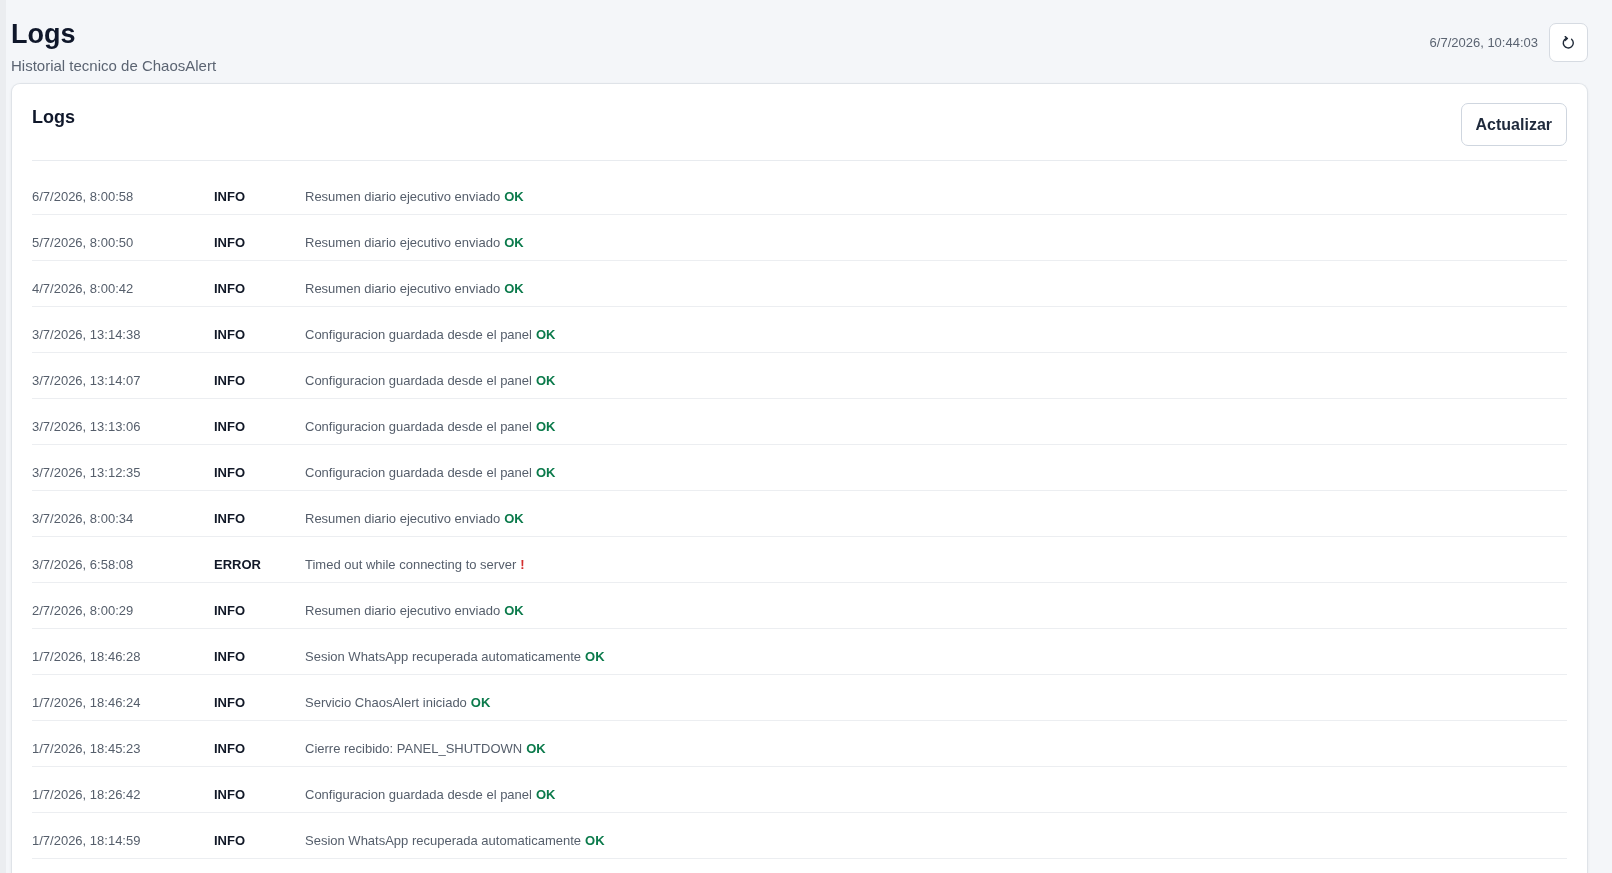 The height and width of the screenshot is (873, 1612). What do you see at coordinates (87, 795) in the screenshot?
I see `log-time: 1/7/2026, 18:26:42` at bounding box center [87, 795].